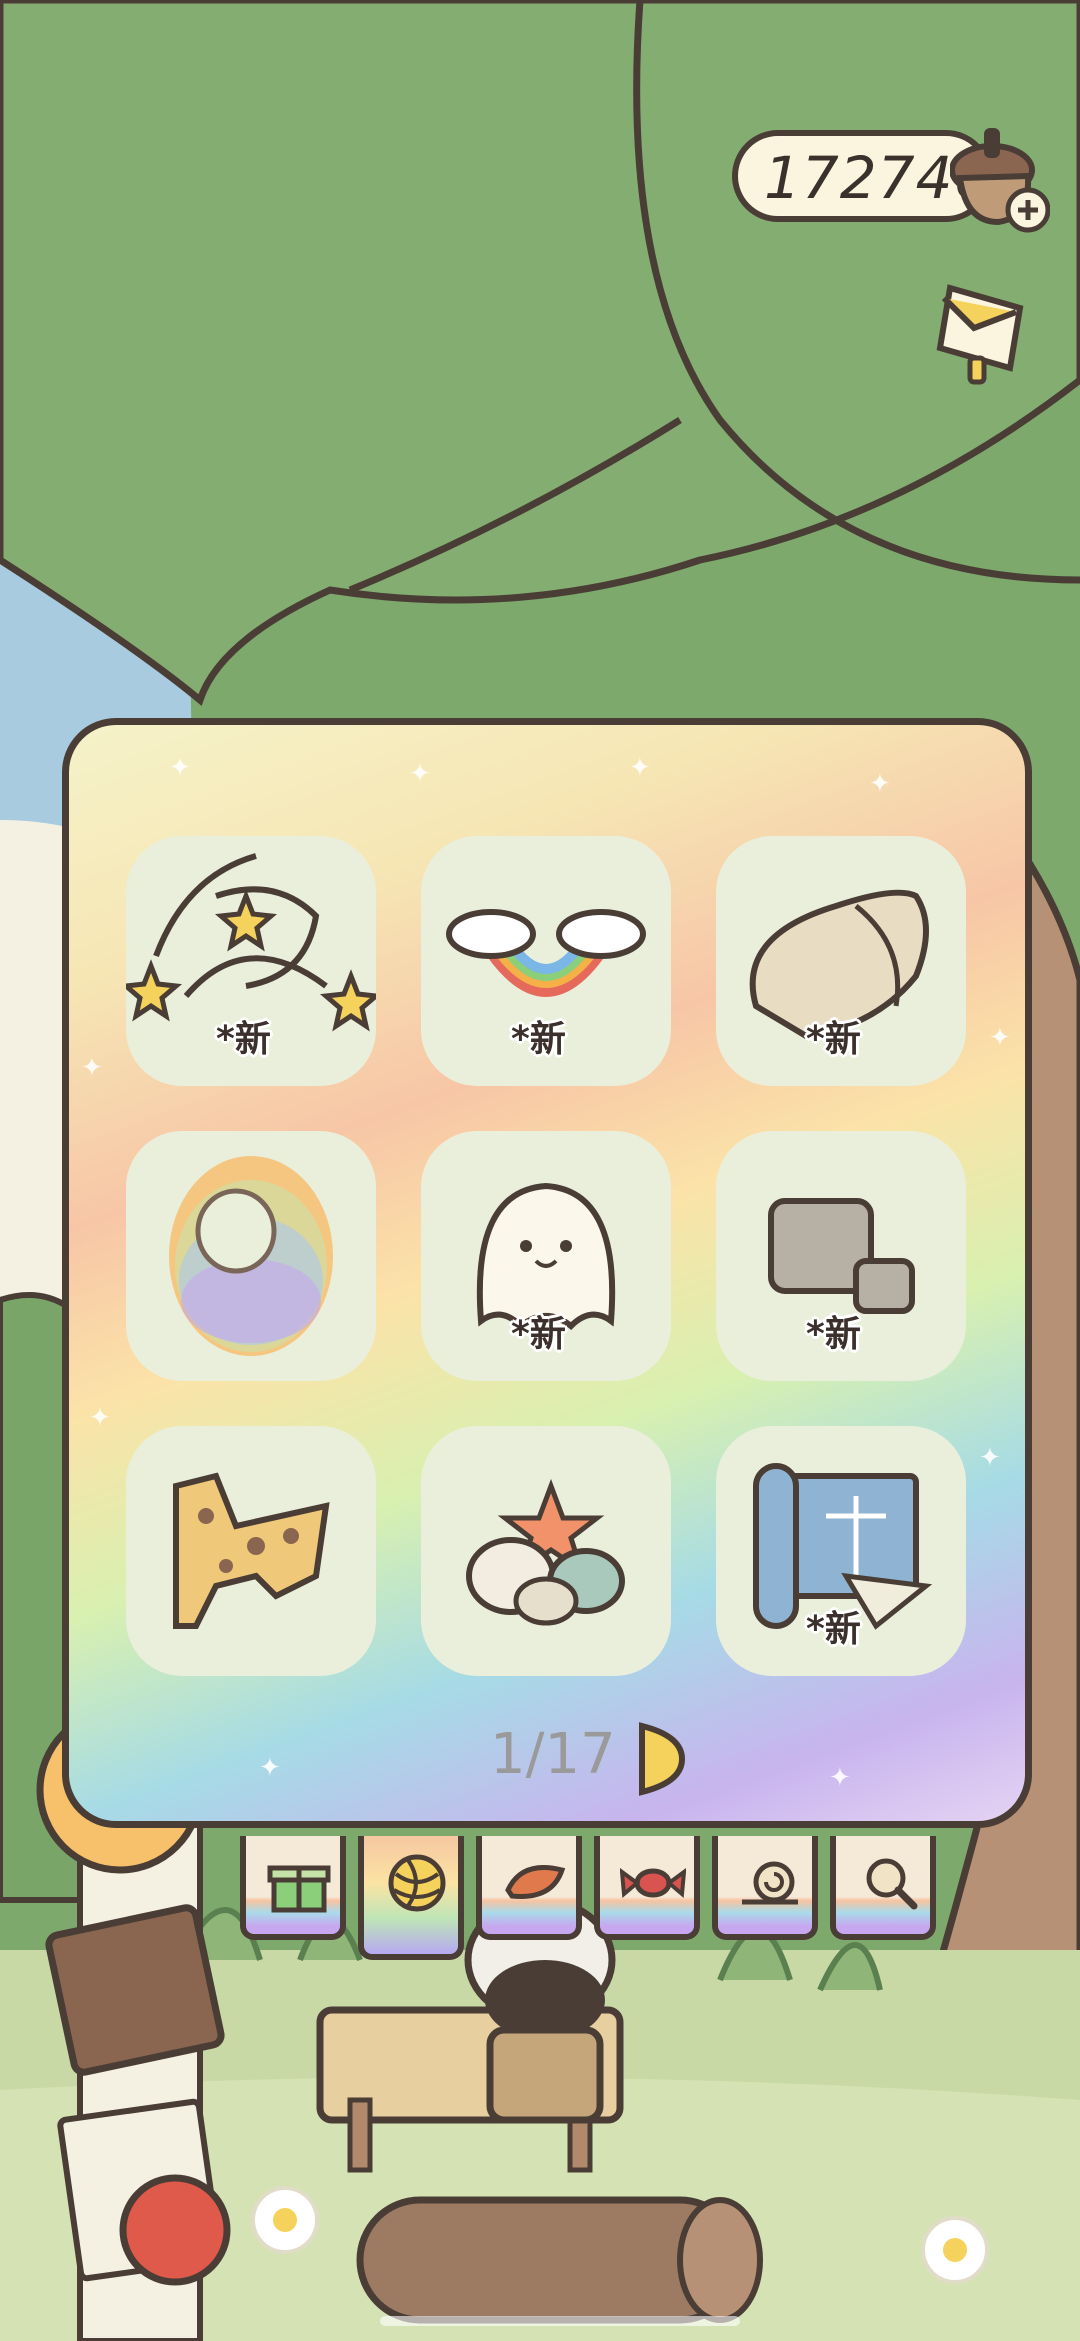 The height and width of the screenshot is (2341, 1080). What do you see at coordinates (535, 1882) in the screenshot?
I see `leaf-icon` at bounding box center [535, 1882].